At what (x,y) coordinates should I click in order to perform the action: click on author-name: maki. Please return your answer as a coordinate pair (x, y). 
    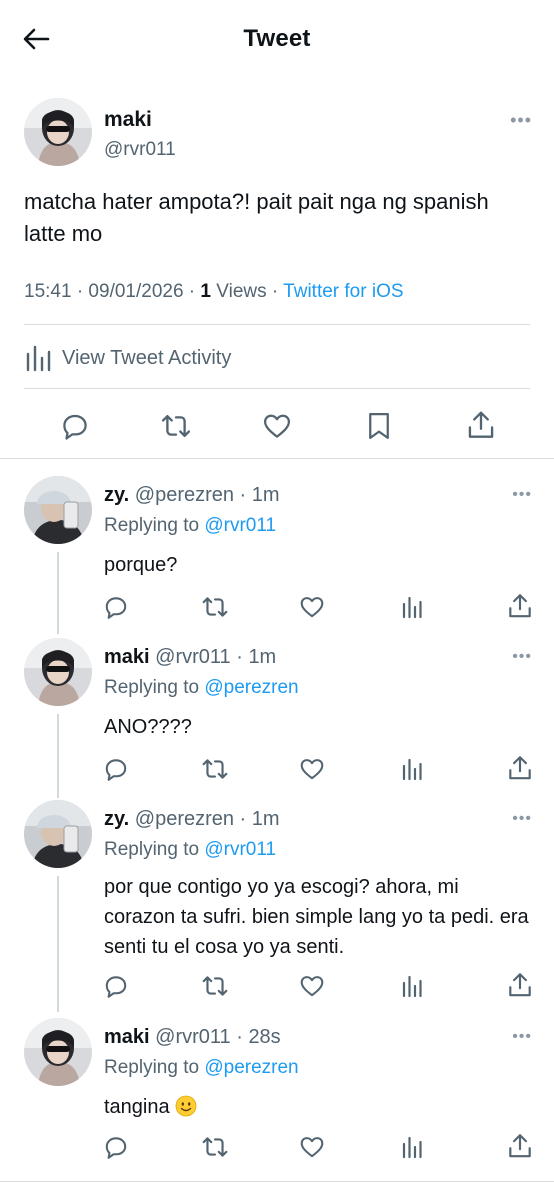
    Looking at the image, I should click on (128, 120).